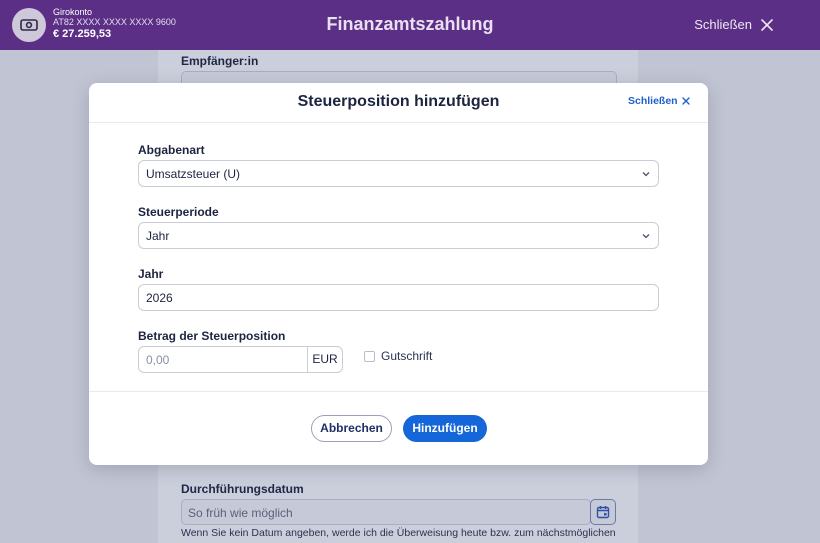 This screenshot has width=820, height=543. Describe the element at coordinates (406, 356) in the screenshot. I see `credit-label: Gutschrift` at that location.